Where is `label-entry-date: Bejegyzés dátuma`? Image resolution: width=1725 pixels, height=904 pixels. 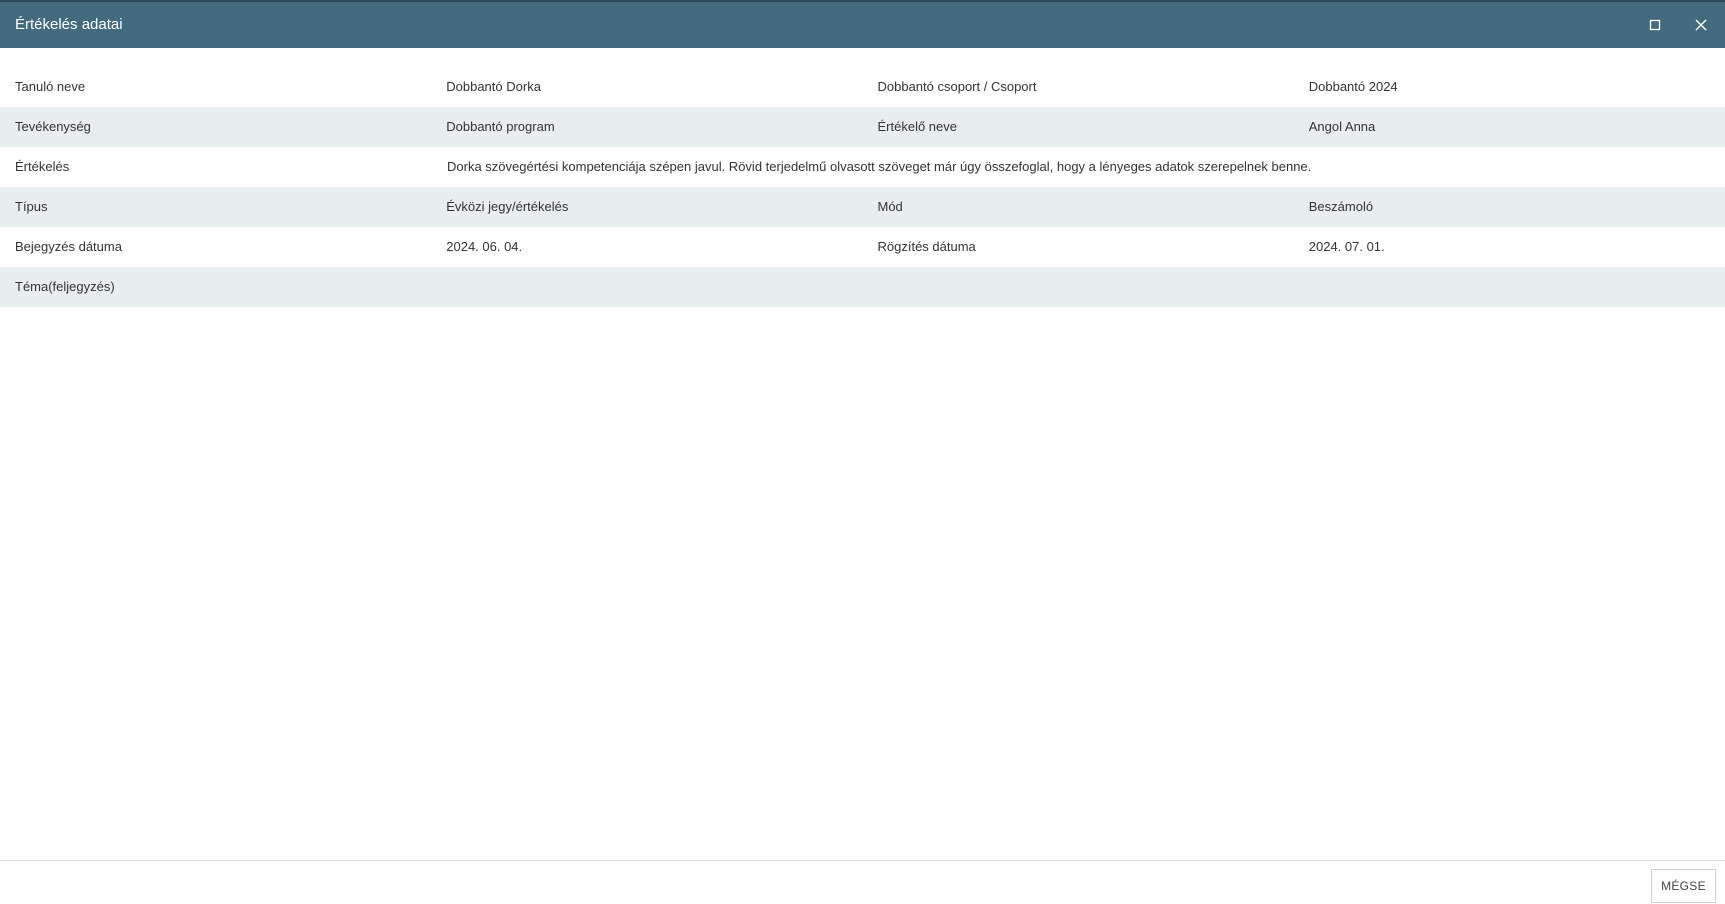
label-entry-date: Bejegyzés dátuma is located at coordinates (68, 246).